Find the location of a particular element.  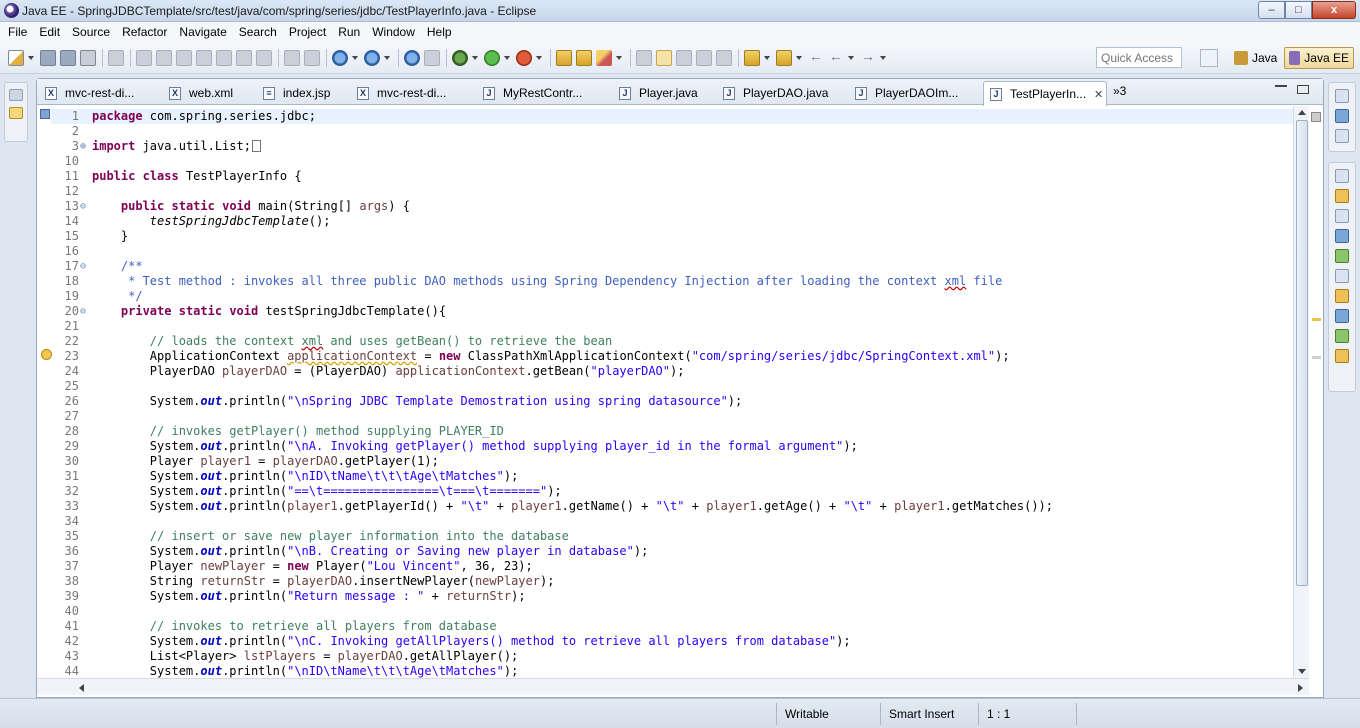

editor-tab-active: J TestPlayerIn... ✕ is located at coordinates (1045, 93).